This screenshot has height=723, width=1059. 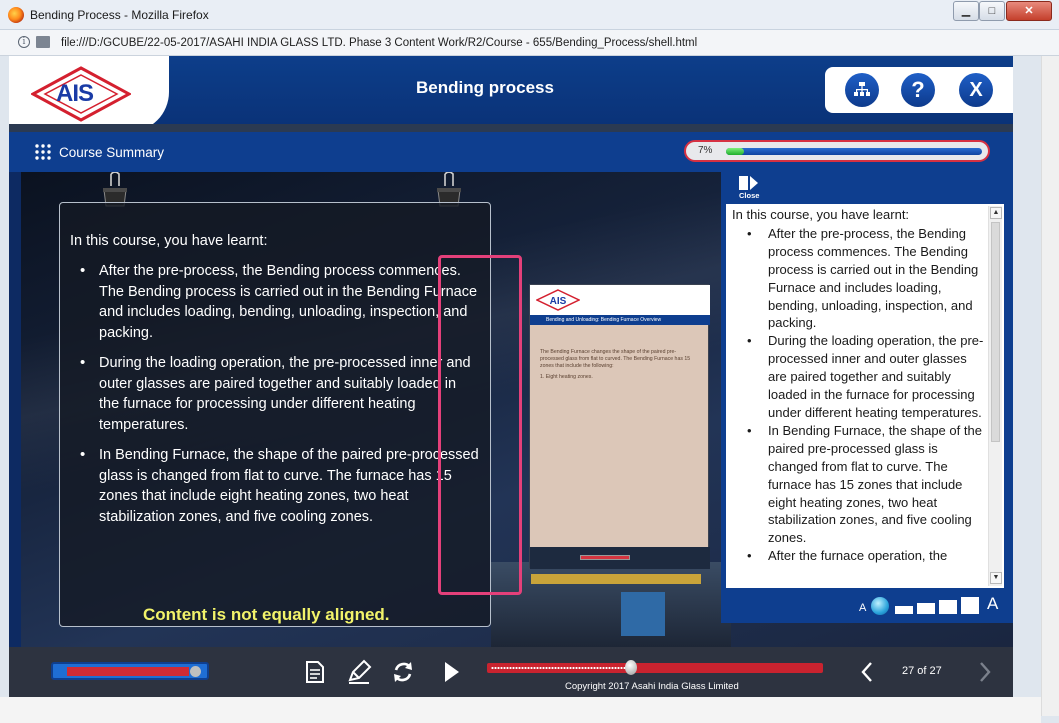 What do you see at coordinates (111, 152) in the screenshot?
I see `course-summary-button: Course Summary` at bounding box center [111, 152].